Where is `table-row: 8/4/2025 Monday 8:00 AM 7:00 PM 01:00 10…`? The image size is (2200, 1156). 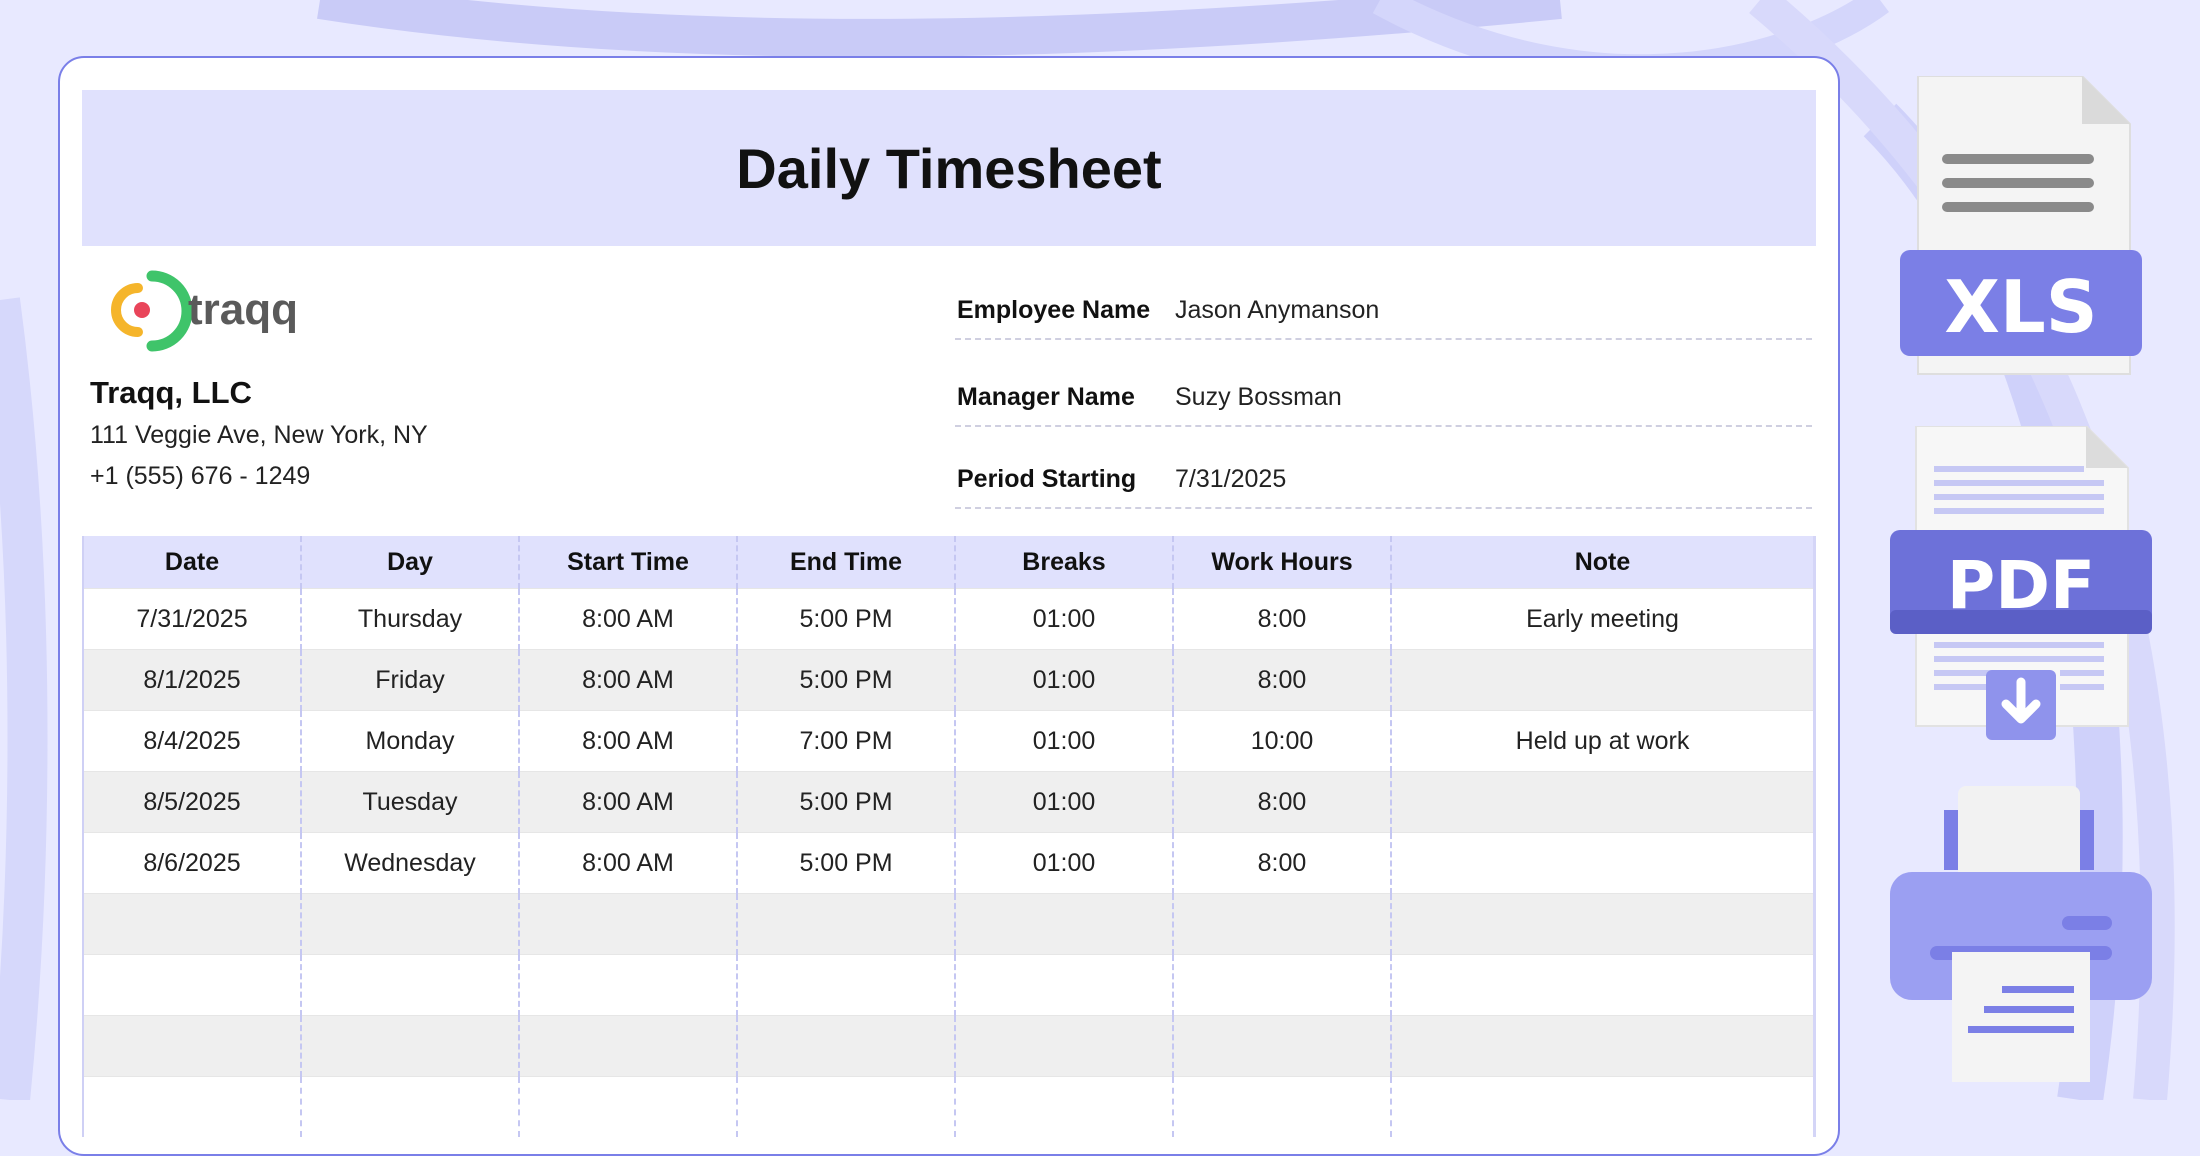 table-row: 8/4/2025 Monday 8:00 AM 7:00 PM 01:00 10… is located at coordinates (949, 741).